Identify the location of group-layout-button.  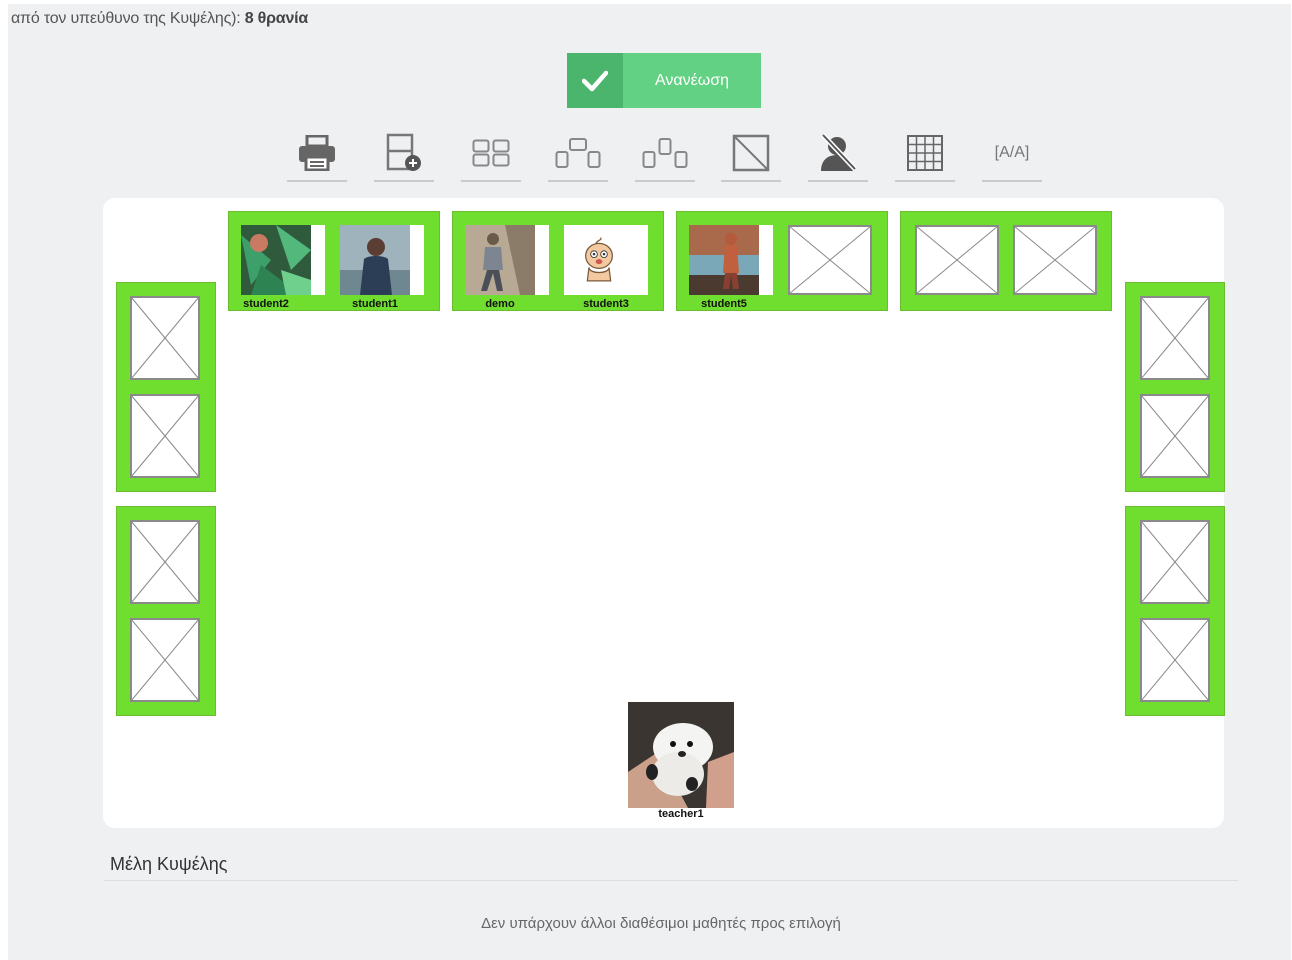
(578, 154).